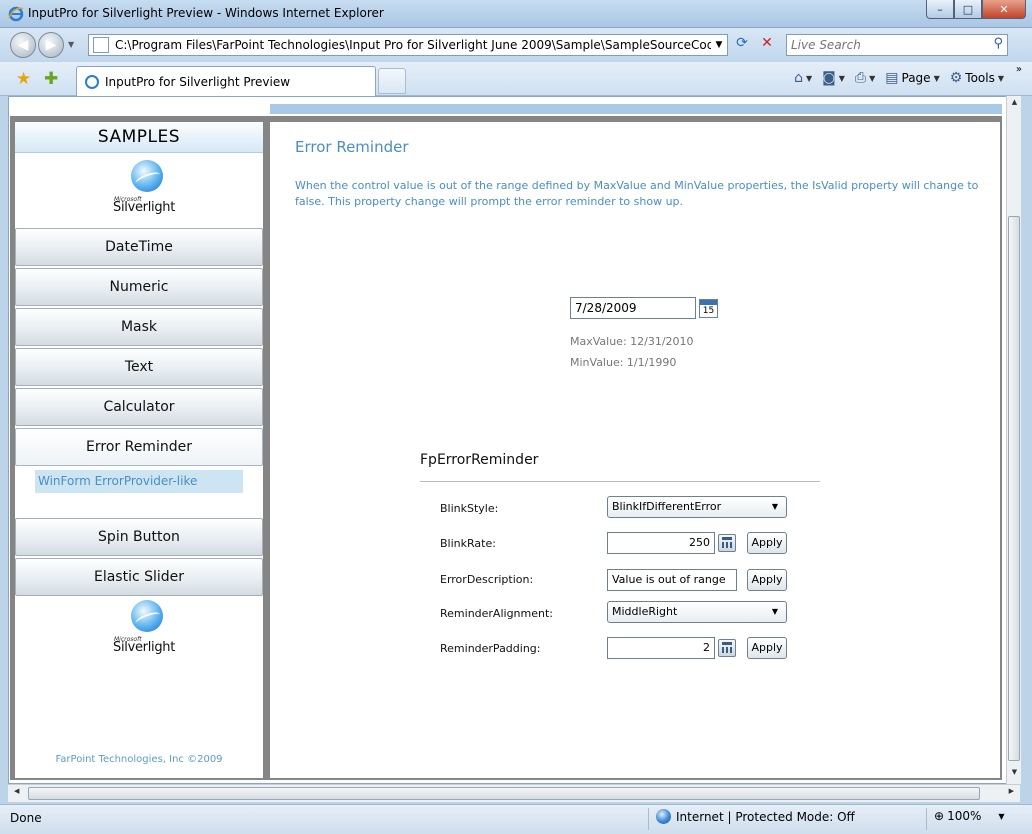 This screenshot has height=834, width=1032. I want to click on vertical-scrollbar: ▲ ▼, so click(1013, 440).